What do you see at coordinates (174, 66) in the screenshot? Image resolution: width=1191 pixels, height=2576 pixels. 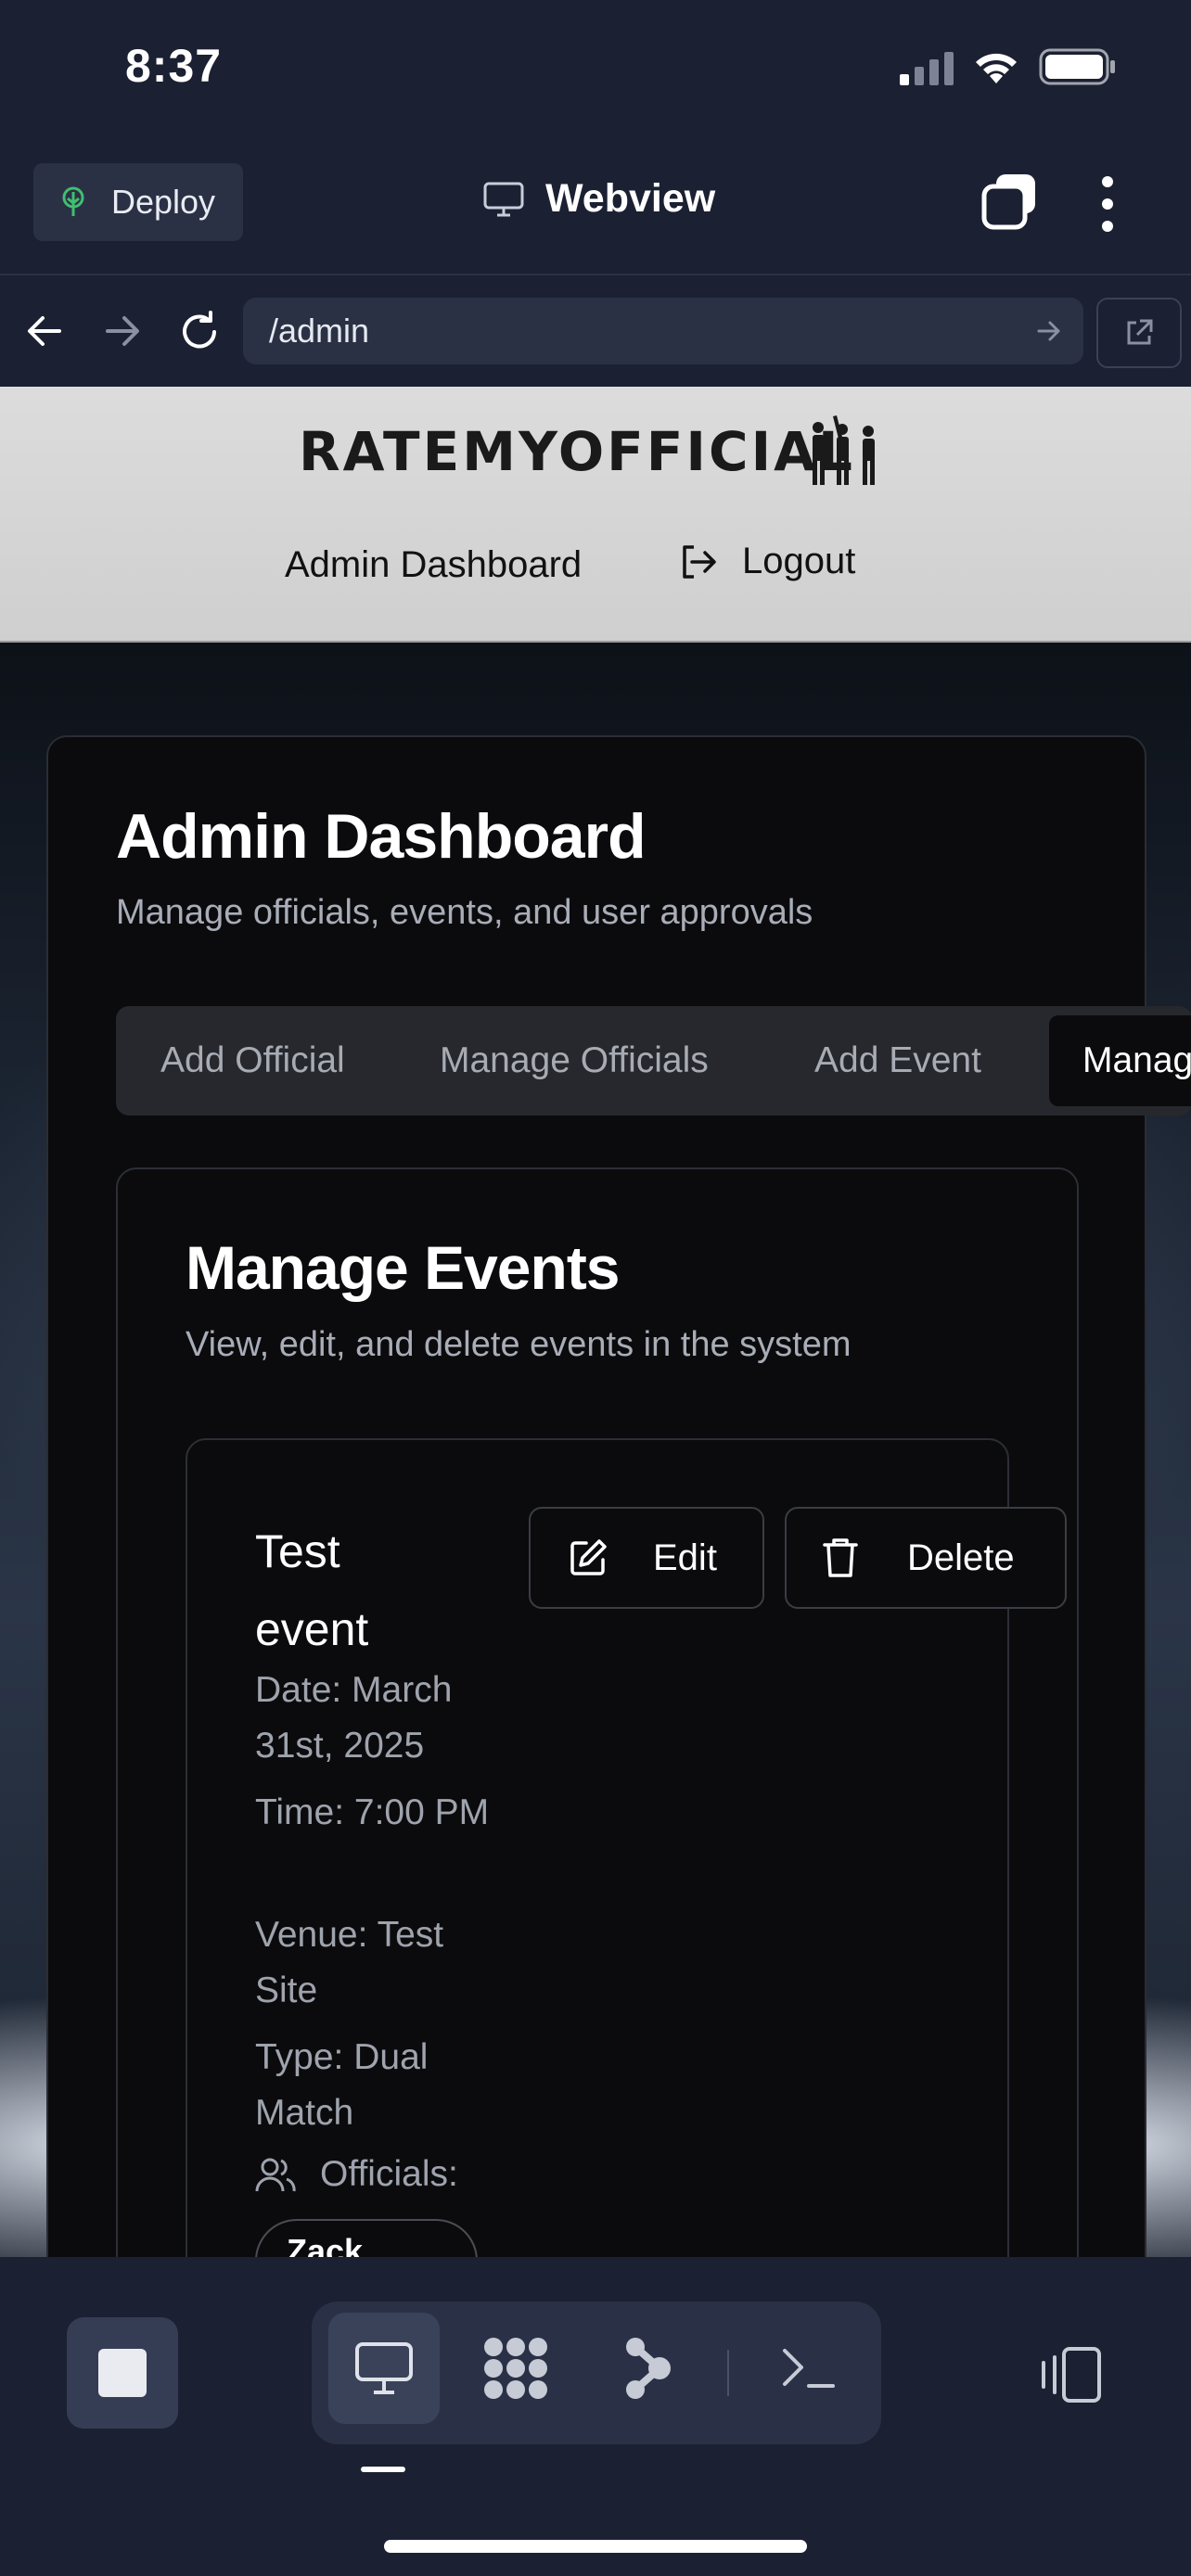 I see `status-time: 8:37` at bounding box center [174, 66].